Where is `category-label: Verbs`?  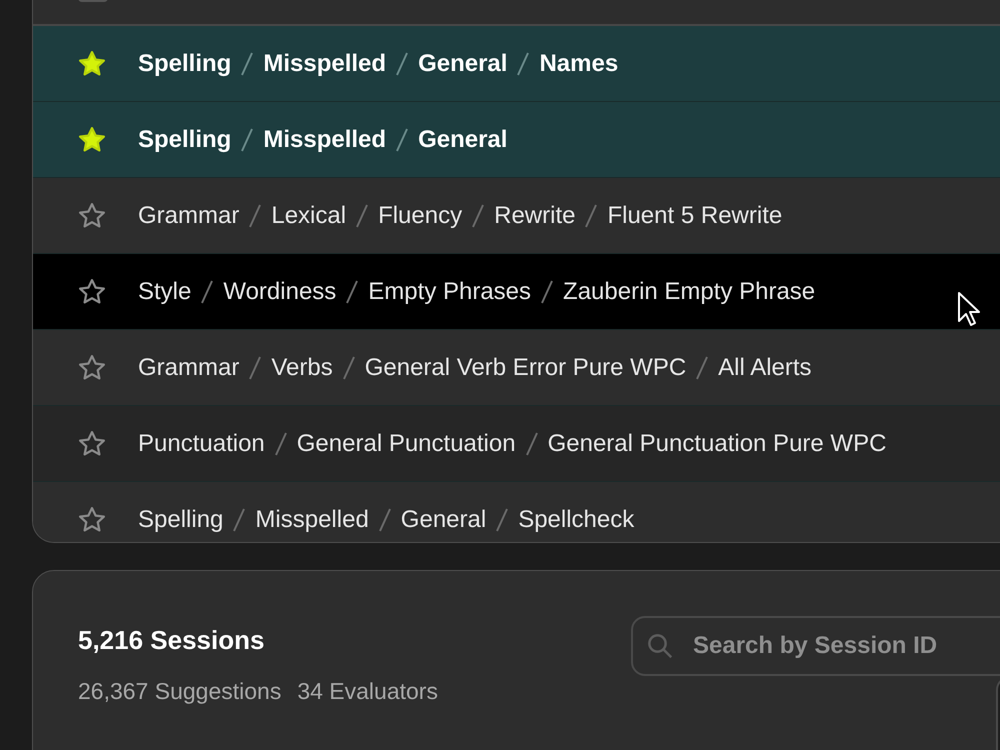 category-label: Verbs is located at coordinates (302, 368).